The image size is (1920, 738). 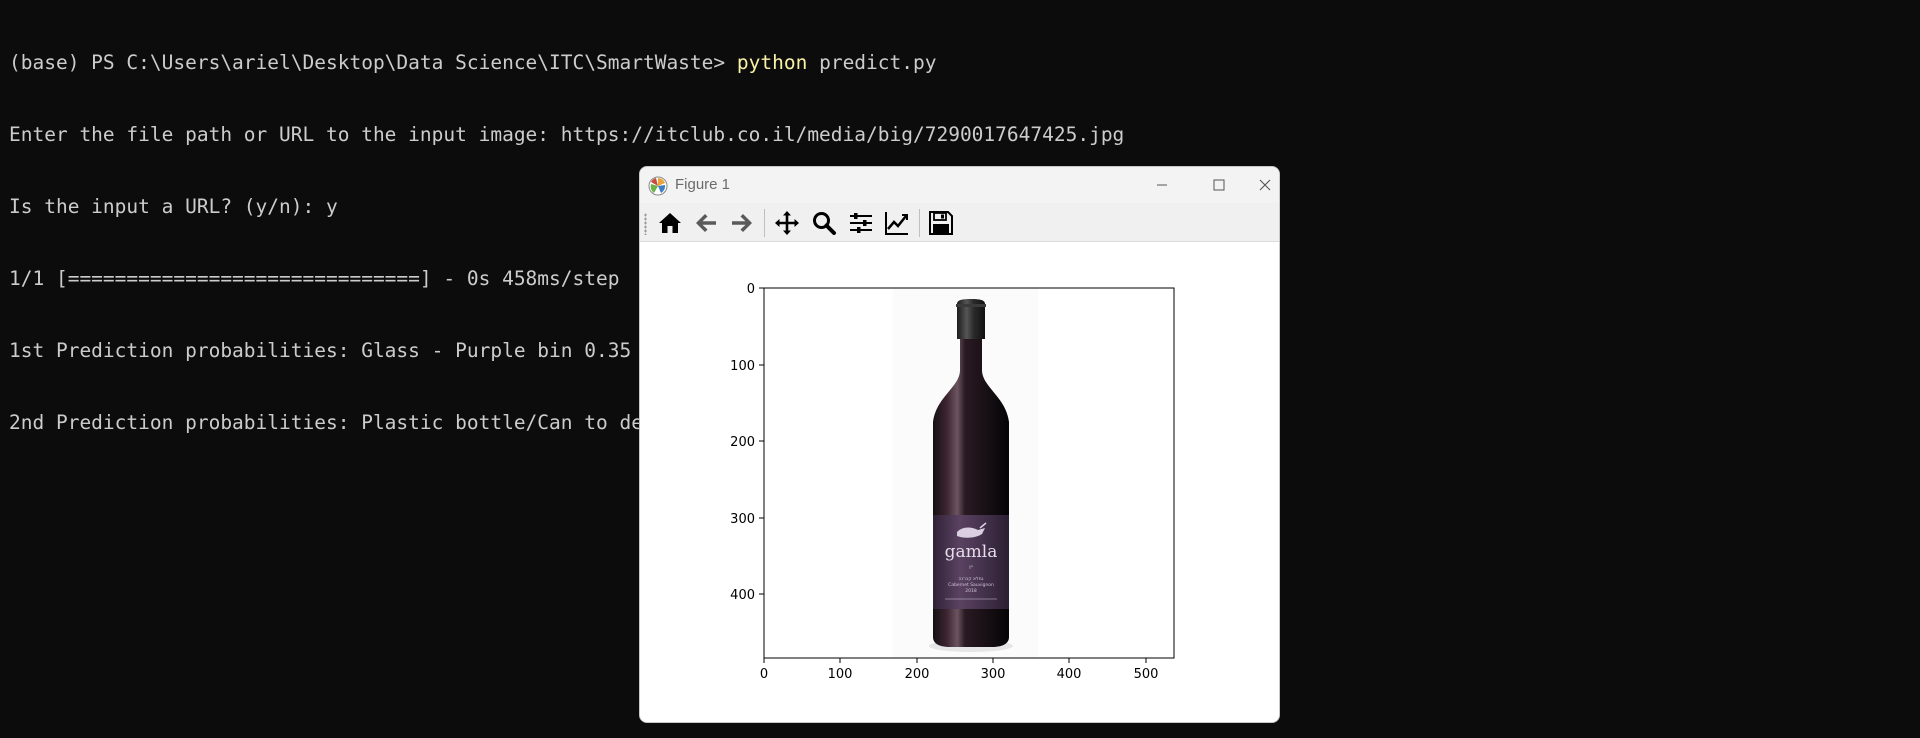 What do you see at coordinates (959, 185) in the screenshot?
I see `title-bar: Figure 1` at bounding box center [959, 185].